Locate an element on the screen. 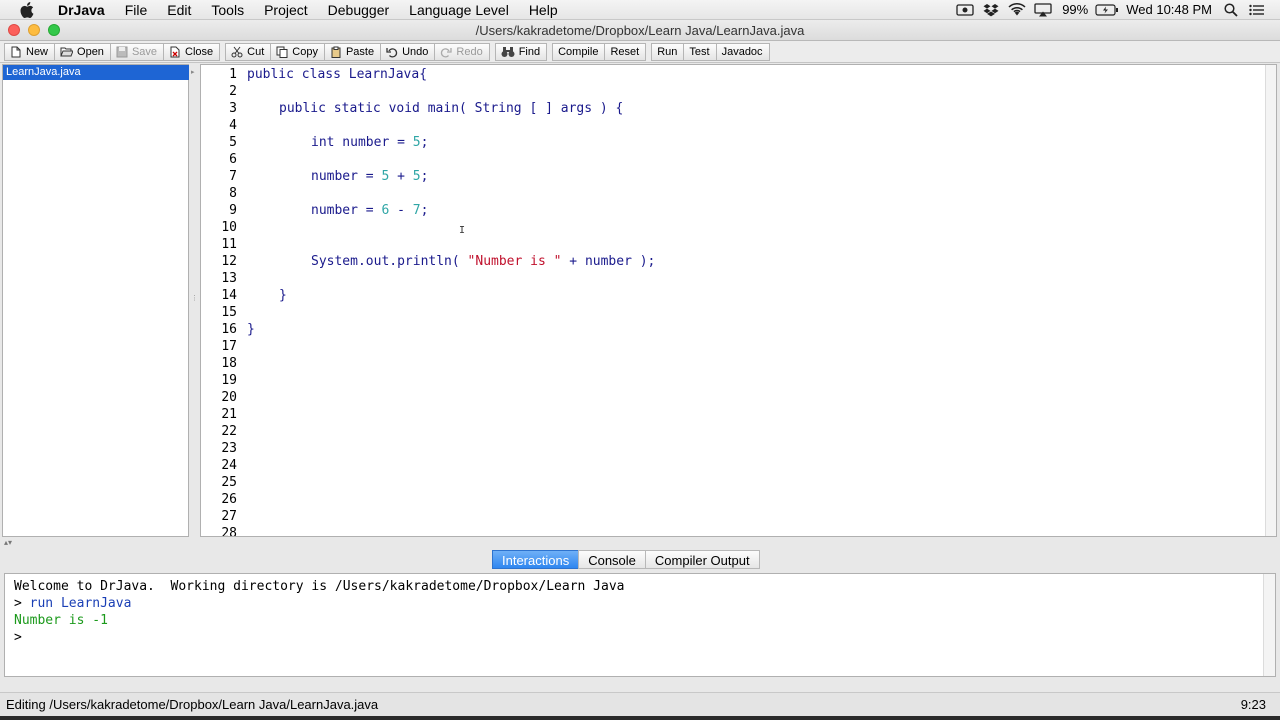 Image resolution: width=1280 pixels, height=720 pixels. line-number: 17 is located at coordinates (229, 346).